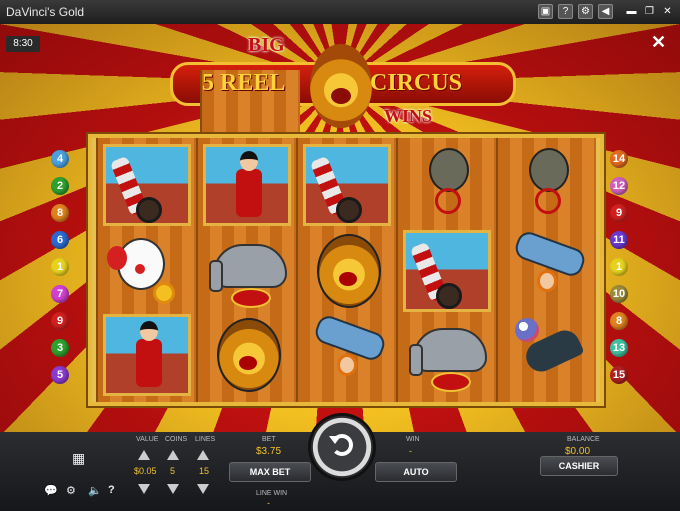 The height and width of the screenshot is (511, 680). What do you see at coordinates (60, 186) in the screenshot?
I see `payline-left-2: 2` at bounding box center [60, 186].